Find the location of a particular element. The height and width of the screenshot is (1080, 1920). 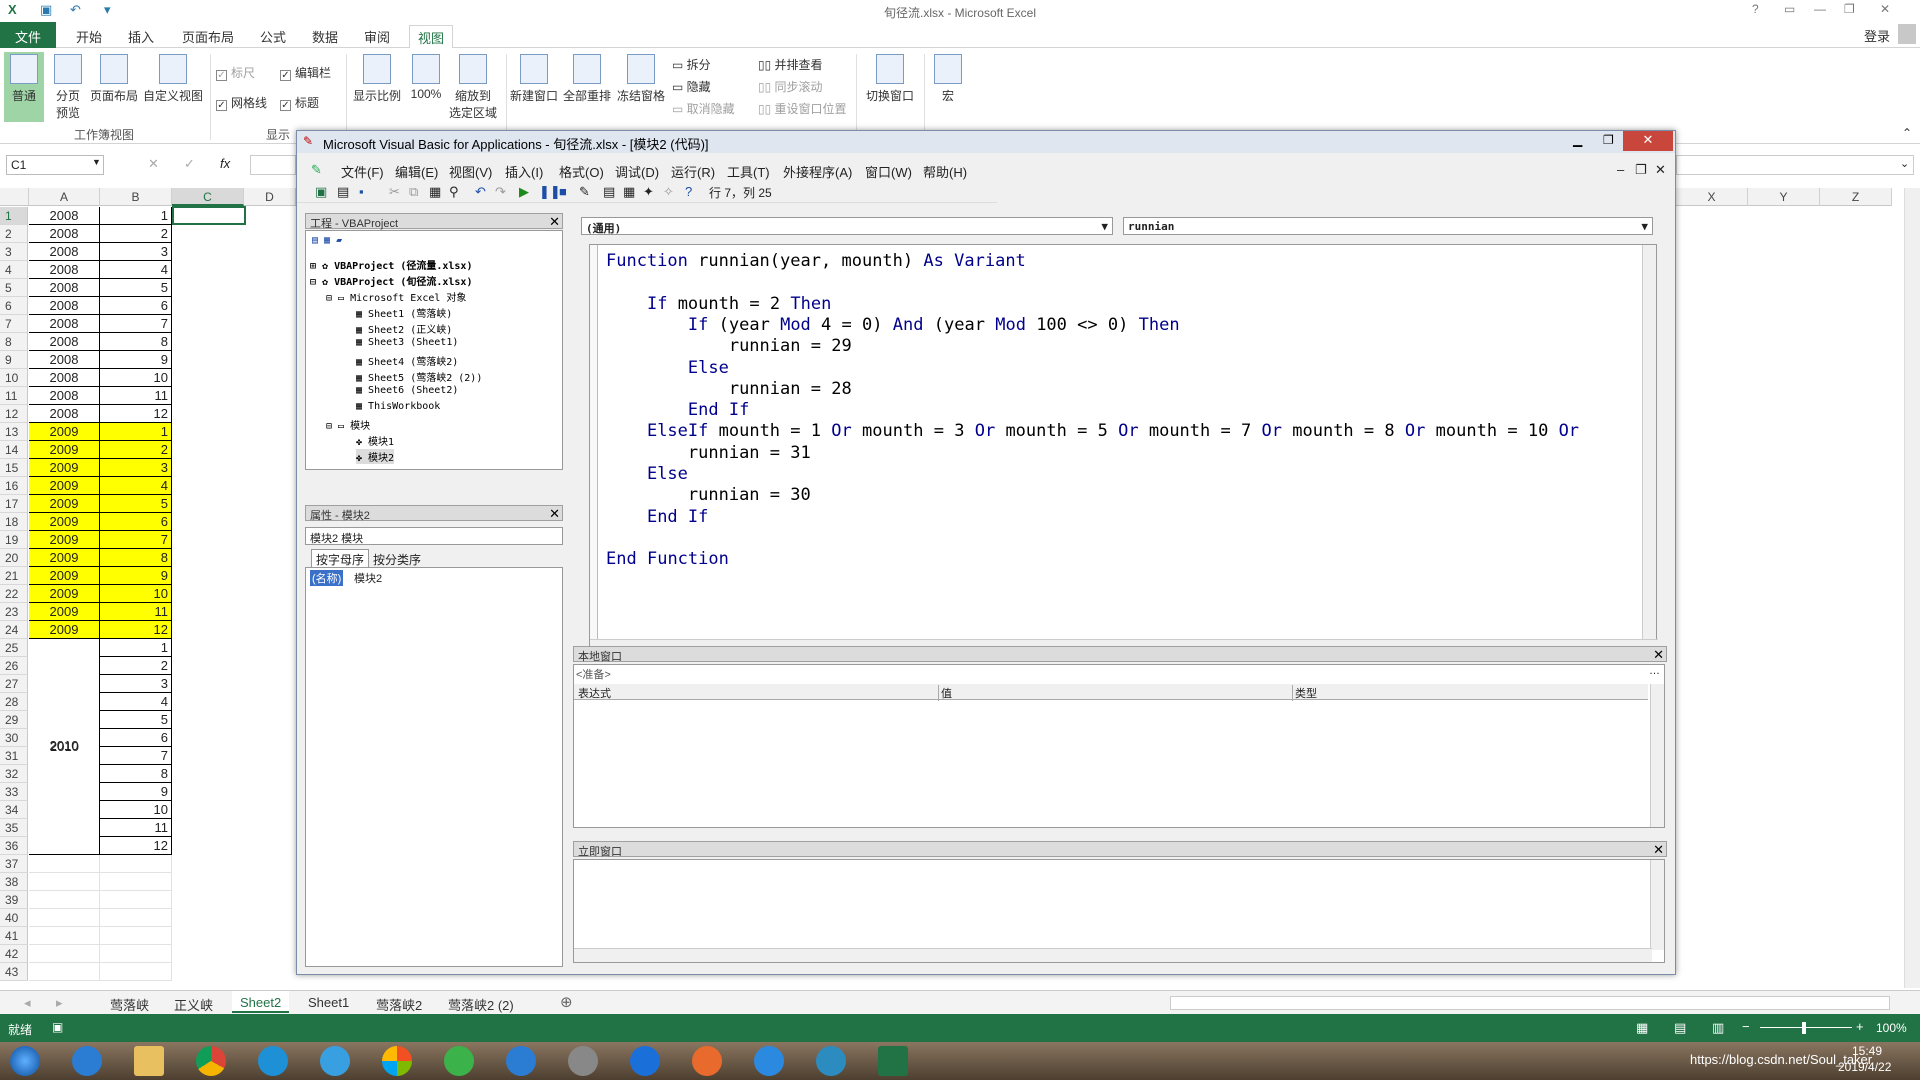

column-header: Y is located at coordinates (1784, 197).